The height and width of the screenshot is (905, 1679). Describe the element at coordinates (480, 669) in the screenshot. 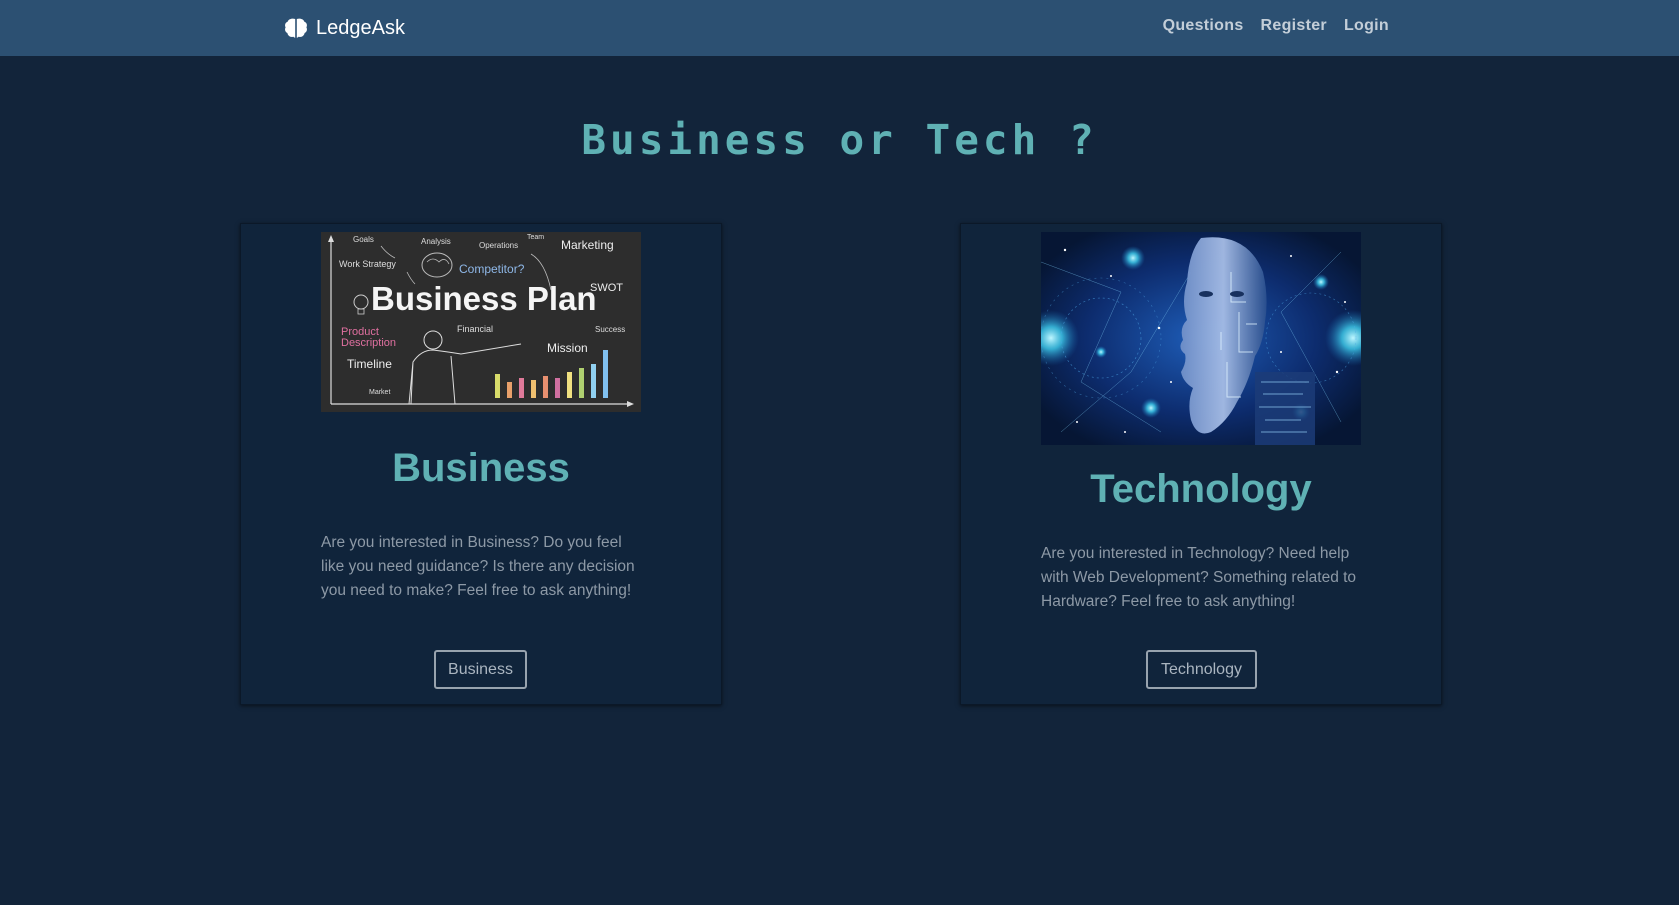

I see `business-button: Business` at that location.